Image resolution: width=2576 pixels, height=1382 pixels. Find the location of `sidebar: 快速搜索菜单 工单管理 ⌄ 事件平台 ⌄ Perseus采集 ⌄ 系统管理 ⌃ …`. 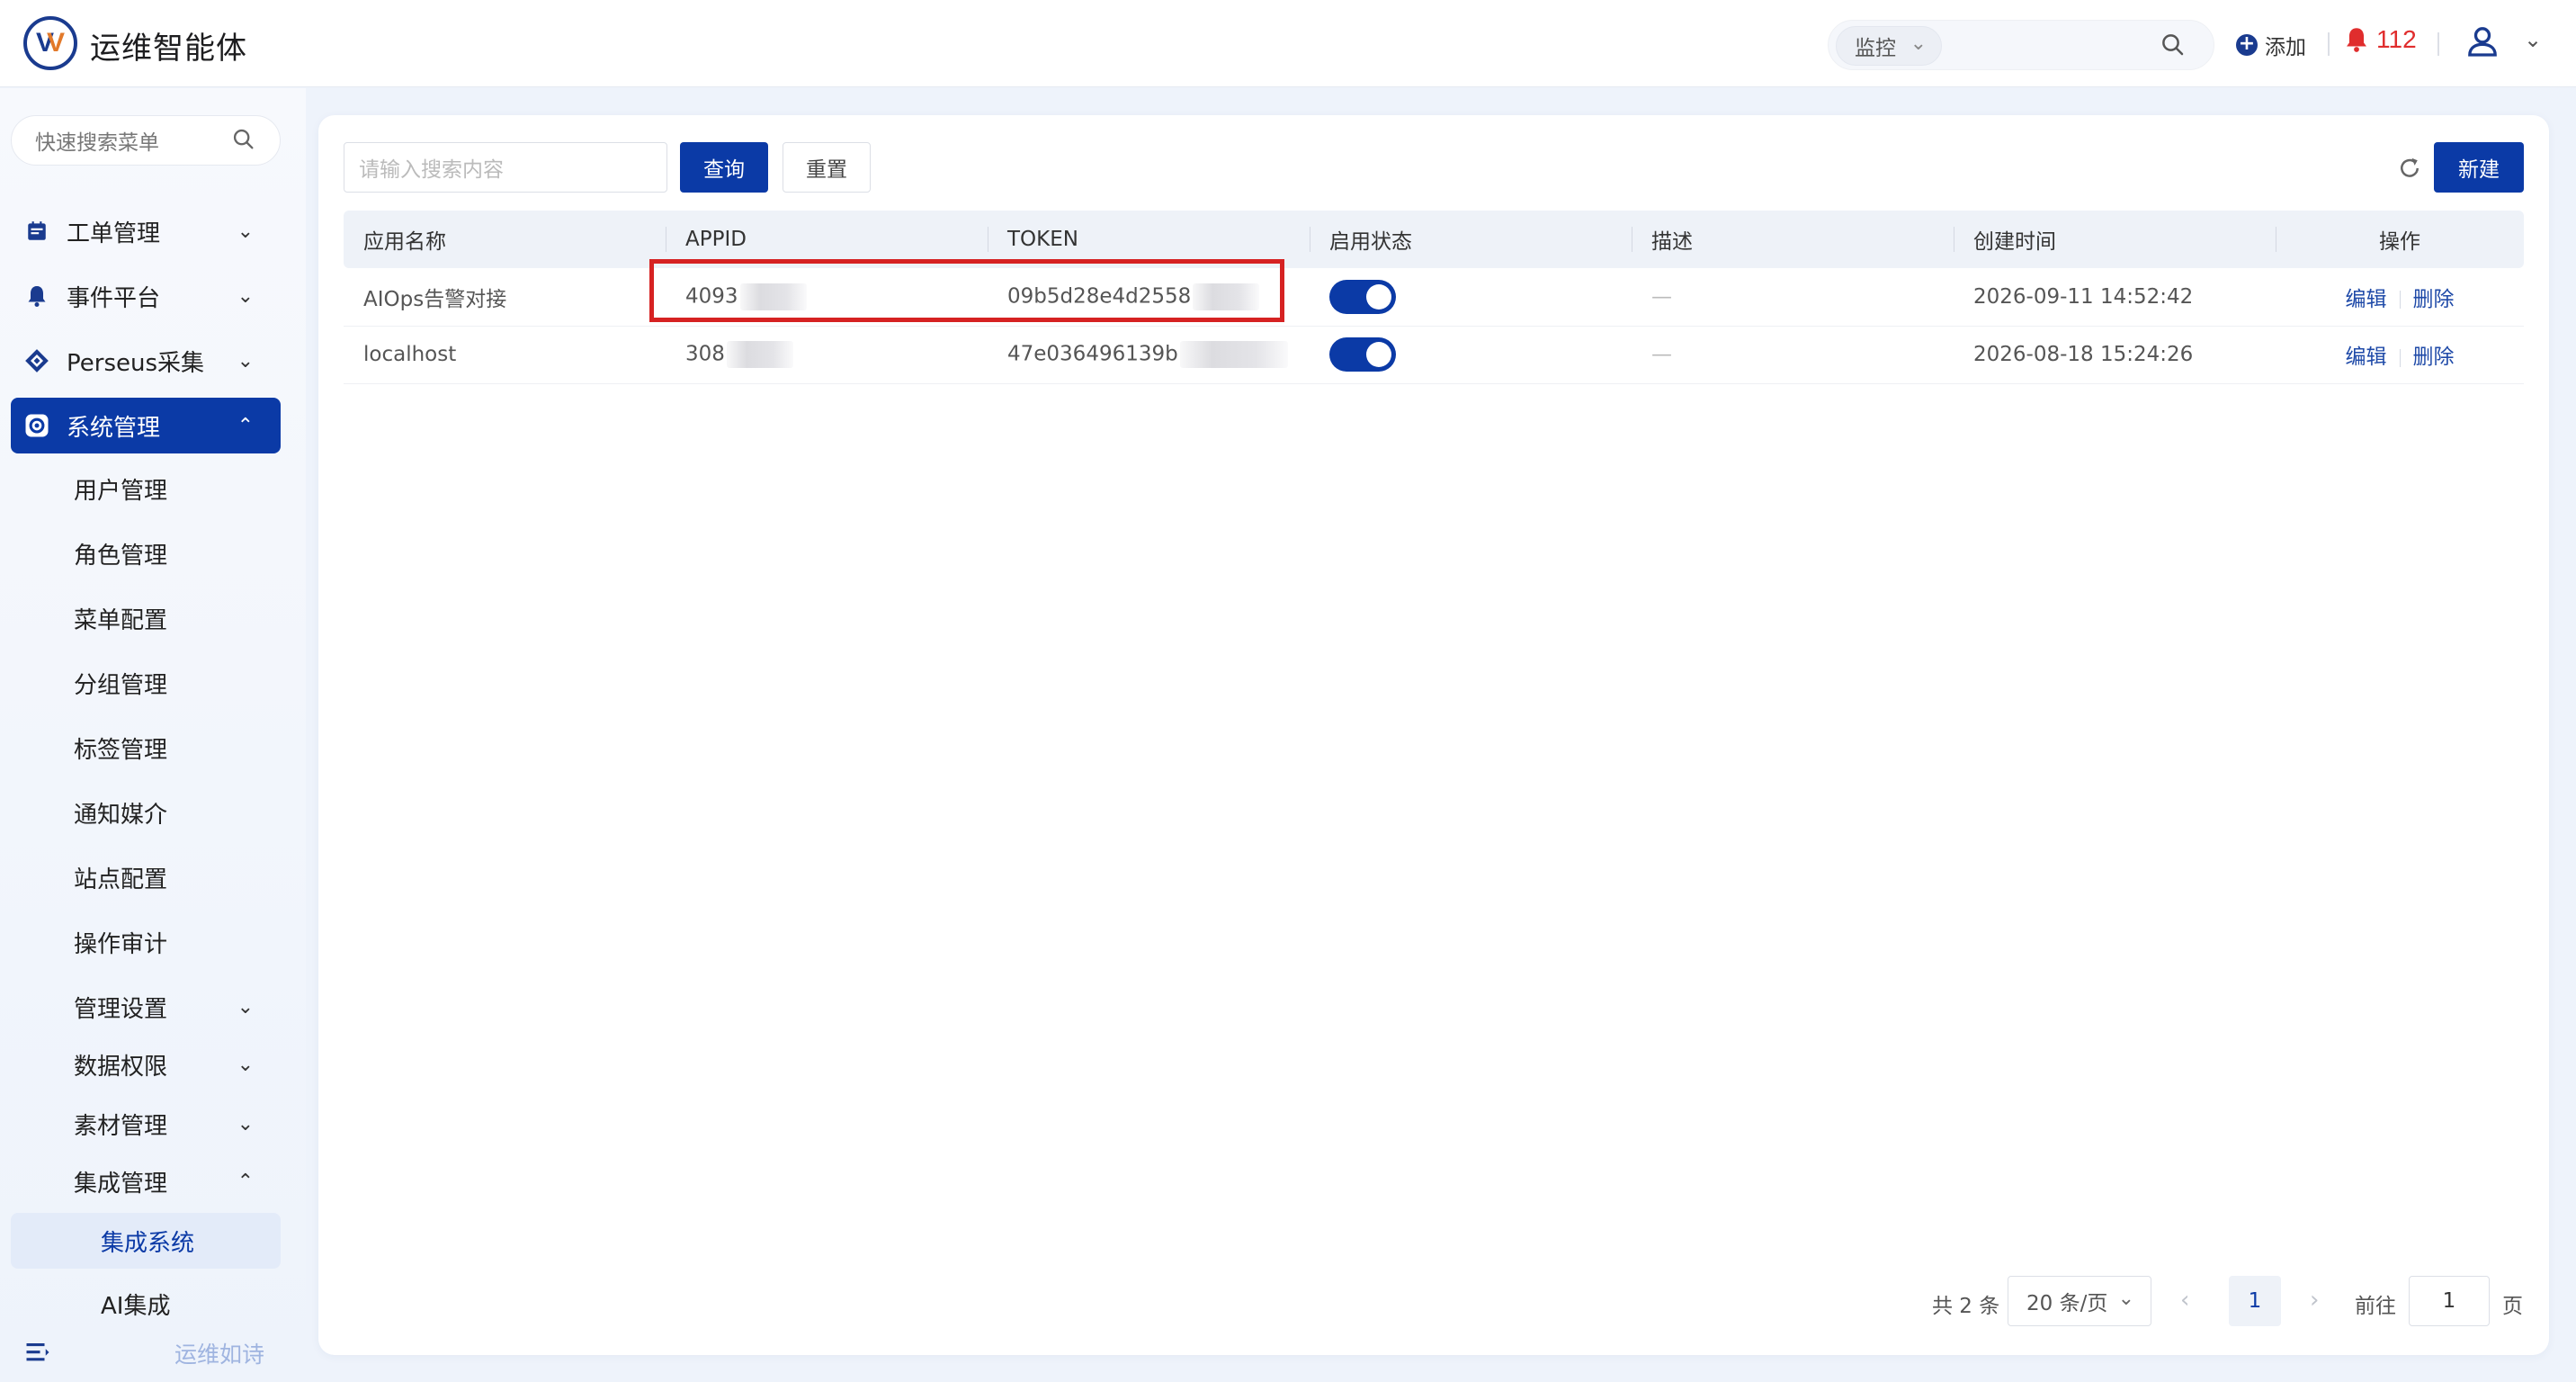

sidebar: 快速搜索菜单 工单管理 ⌄ 事件平台 ⌄ Perseus采集 ⌄ 系统管理 ⌃ … is located at coordinates (153, 735).